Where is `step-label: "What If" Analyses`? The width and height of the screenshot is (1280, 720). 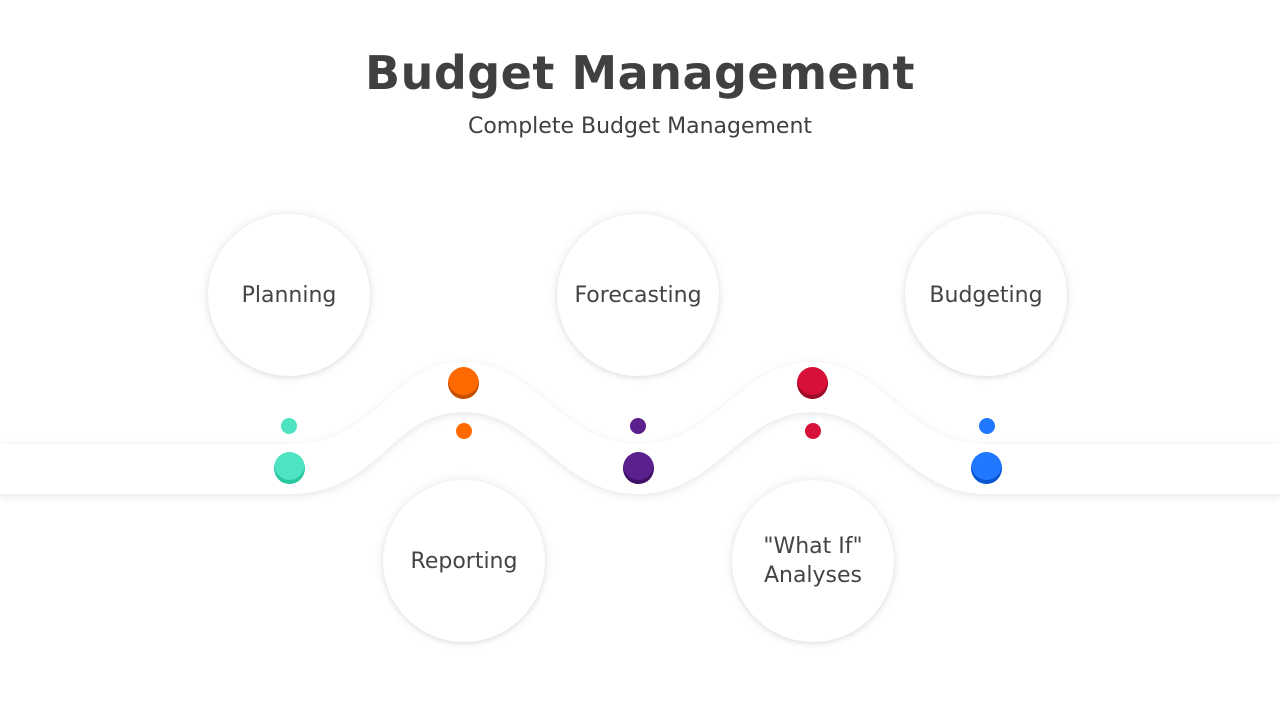
step-label: "What If" Analyses is located at coordinates (813, 561).